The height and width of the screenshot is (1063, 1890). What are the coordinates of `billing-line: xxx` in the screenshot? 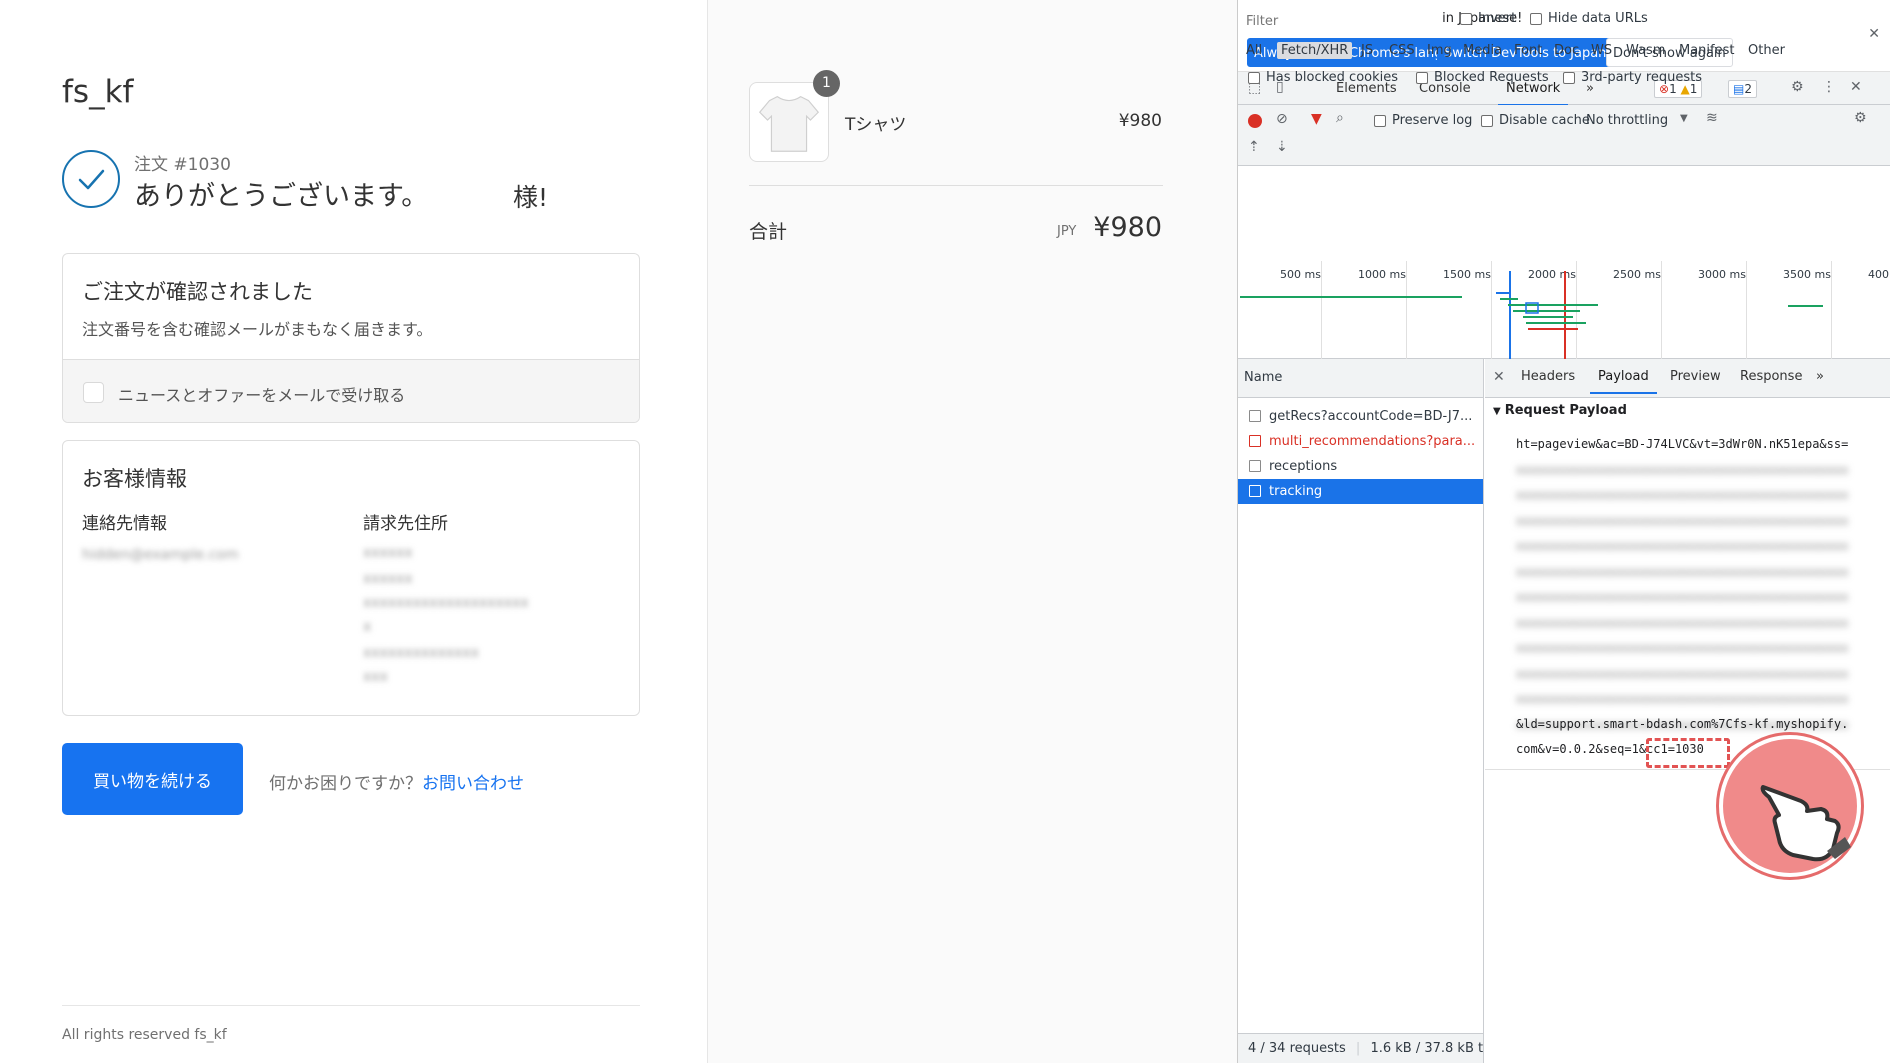 It's located at (375, 677).